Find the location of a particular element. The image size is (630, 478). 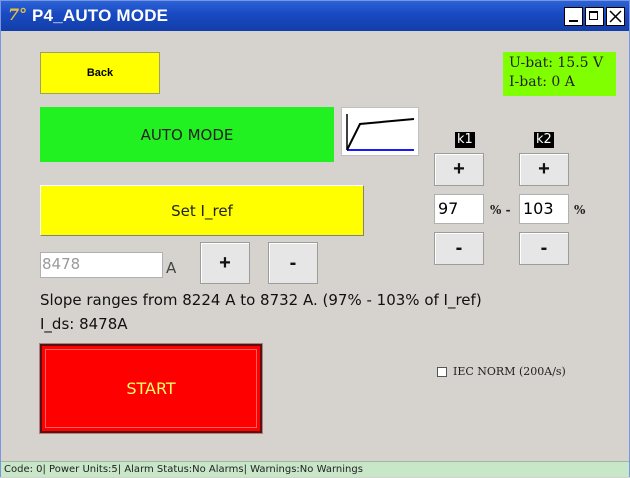

auto-mode-indicator: AUTO MODE is located at coordinates (187, 134).